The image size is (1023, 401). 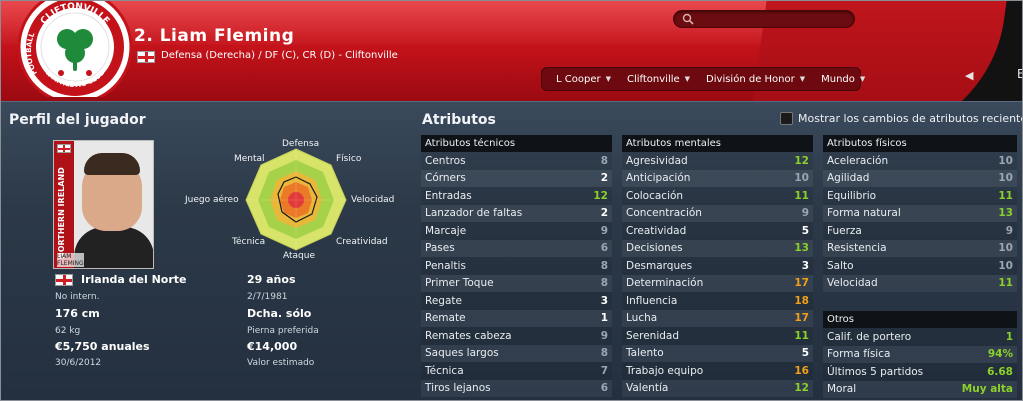 What do you see at coordinates (920, 161) in the screenshot?
I see `attribute-row: Aceleración 10` at bounding box center [920, 161].